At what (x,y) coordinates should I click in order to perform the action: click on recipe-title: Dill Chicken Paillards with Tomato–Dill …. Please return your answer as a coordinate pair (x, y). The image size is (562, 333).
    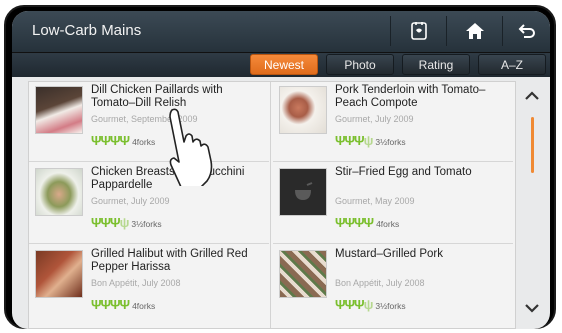
    Looking at the image, I should click on (157, 96).